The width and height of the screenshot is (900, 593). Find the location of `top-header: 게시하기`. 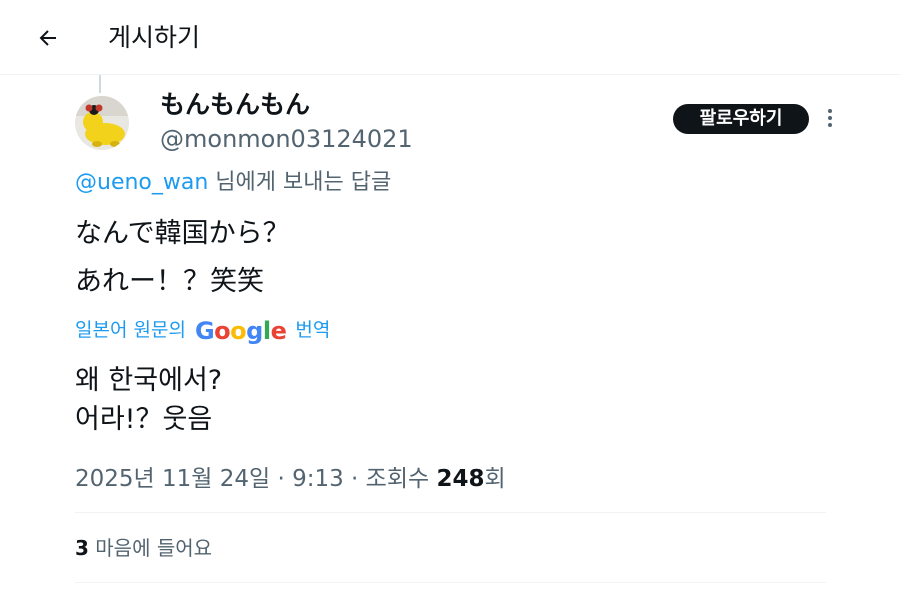

top-header: 게시하기 is located at coordinates (450, 37).